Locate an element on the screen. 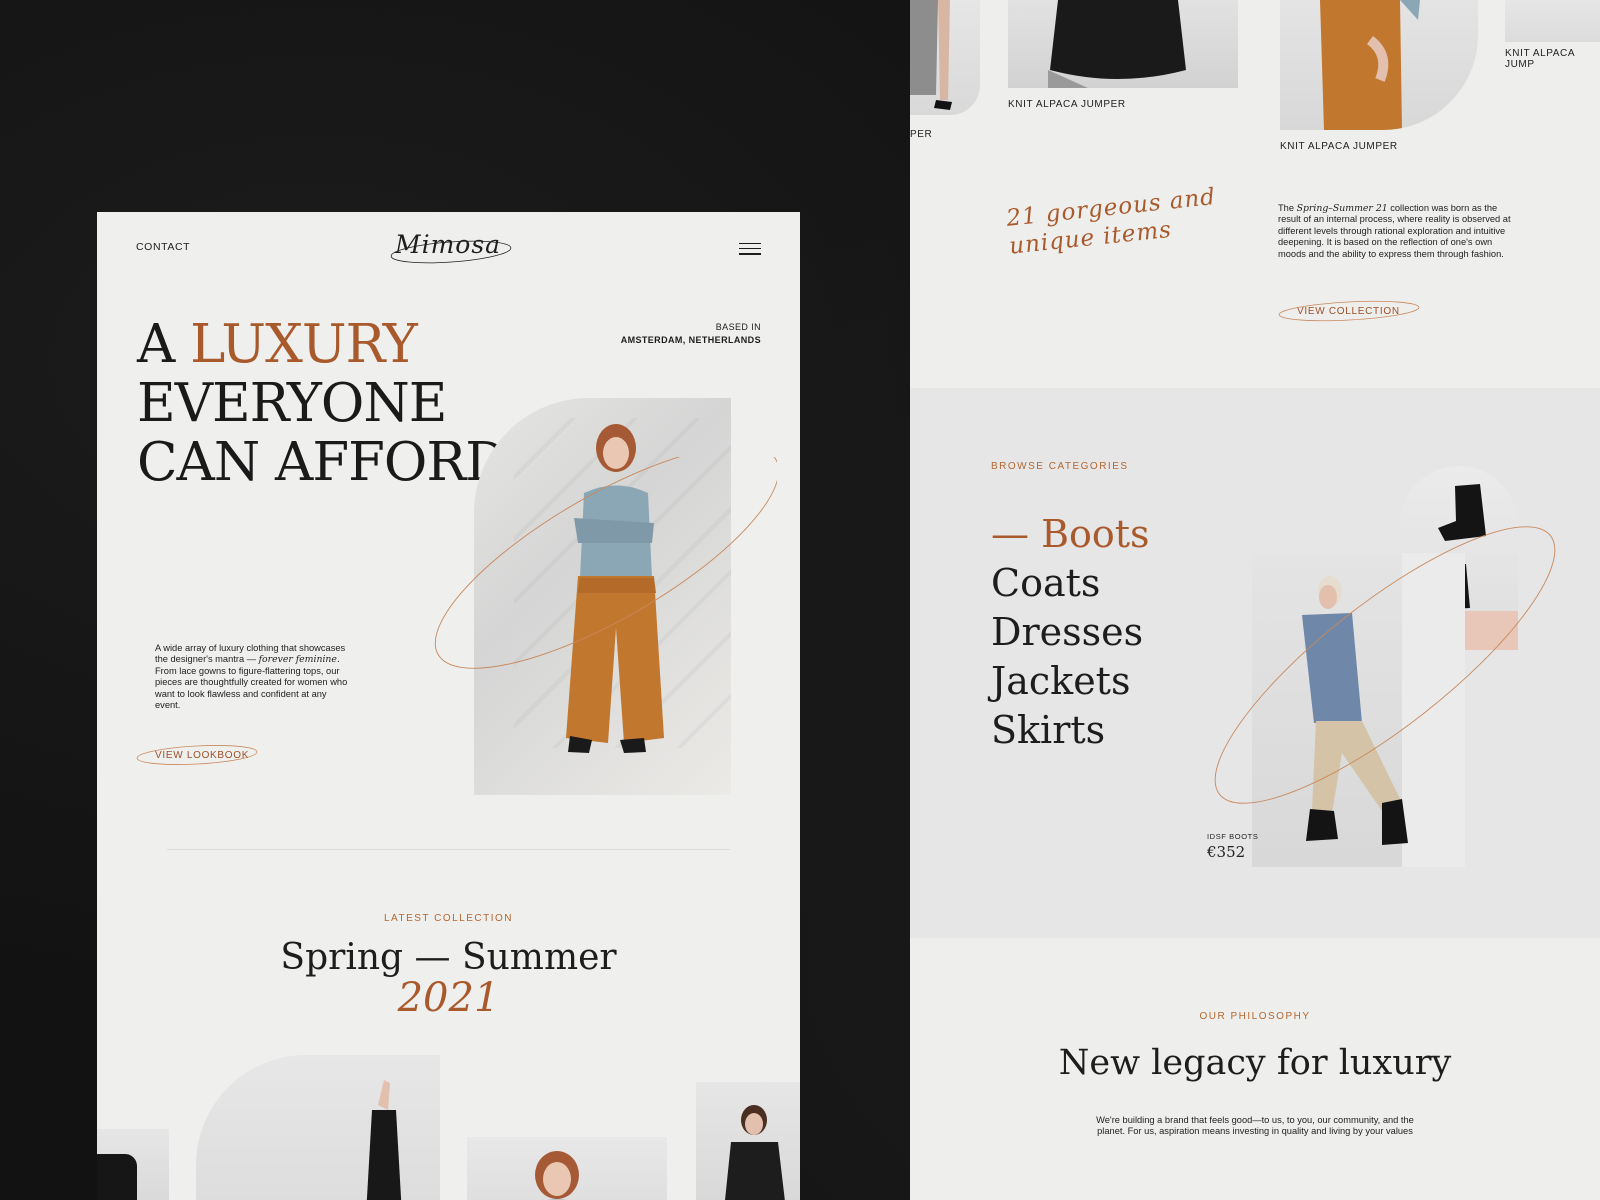  product-label-2: KNIT ALPACA JUMPER is located at coordinates (1067, 104).